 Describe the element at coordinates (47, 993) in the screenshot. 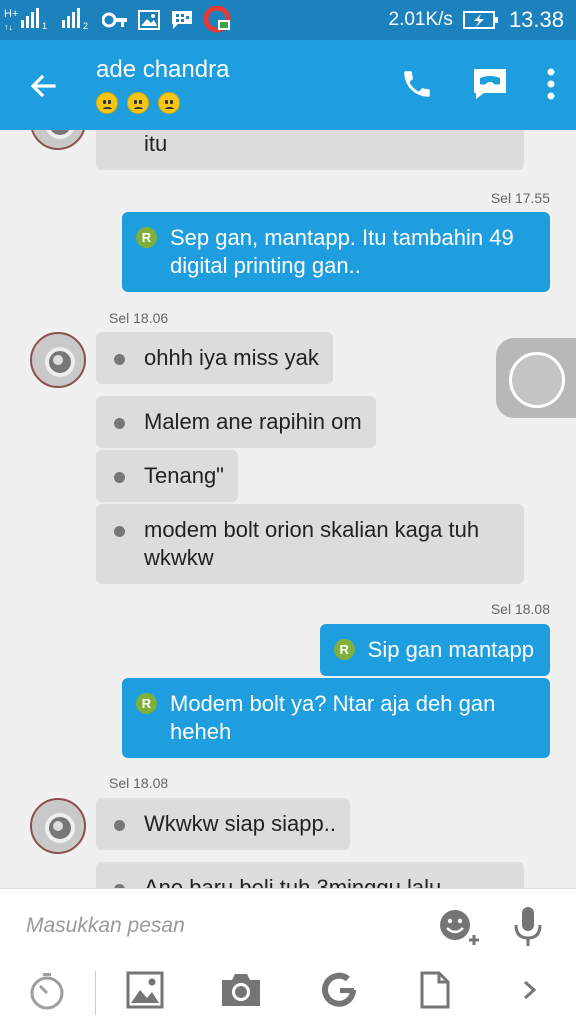

I see `timer-icon` at that location.